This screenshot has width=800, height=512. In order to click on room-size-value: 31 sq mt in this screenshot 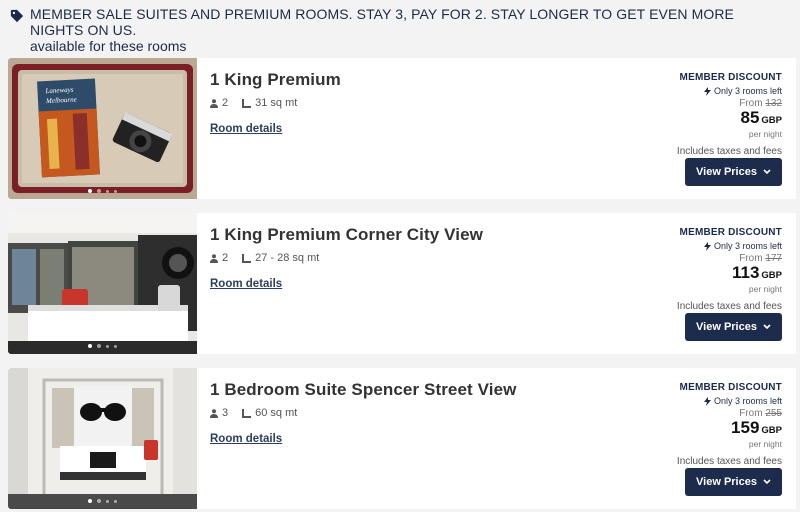, I will do `click(276, 103)`.